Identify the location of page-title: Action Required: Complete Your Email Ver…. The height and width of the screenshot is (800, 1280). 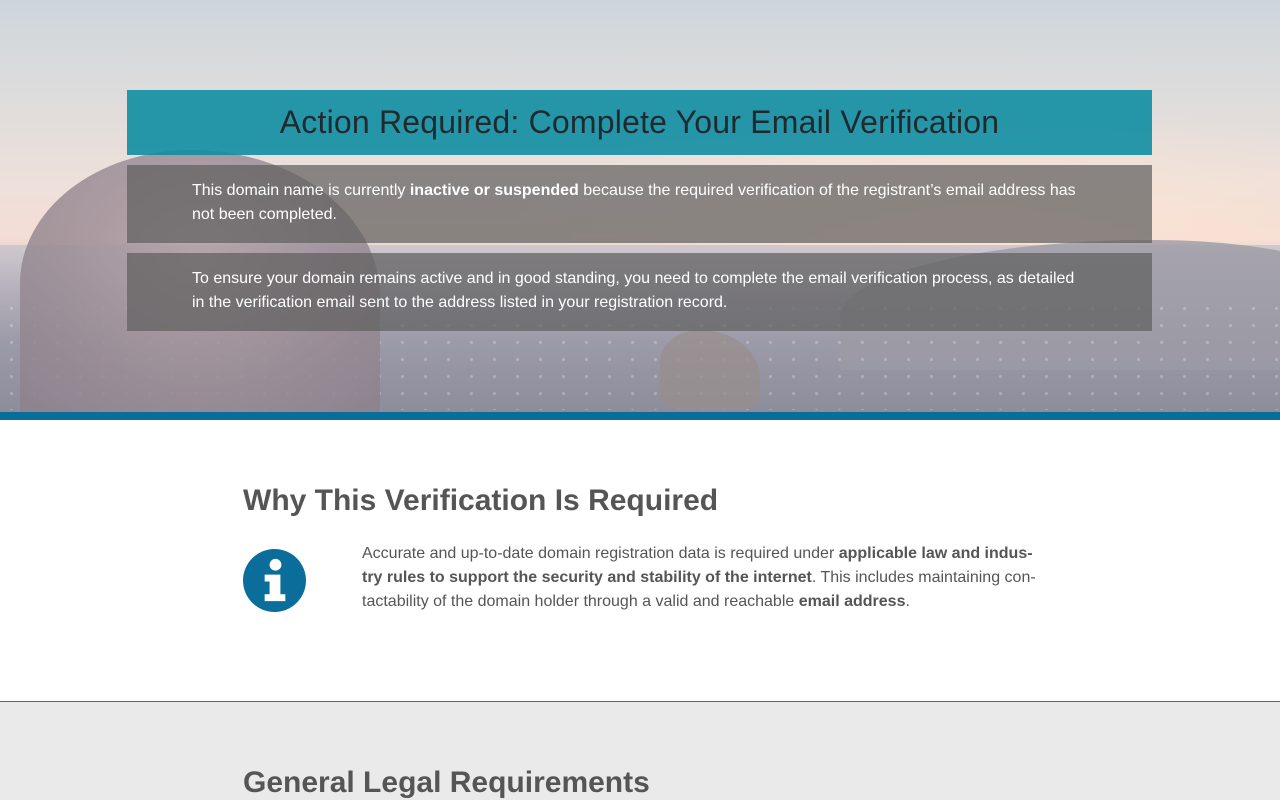
(639, 122).